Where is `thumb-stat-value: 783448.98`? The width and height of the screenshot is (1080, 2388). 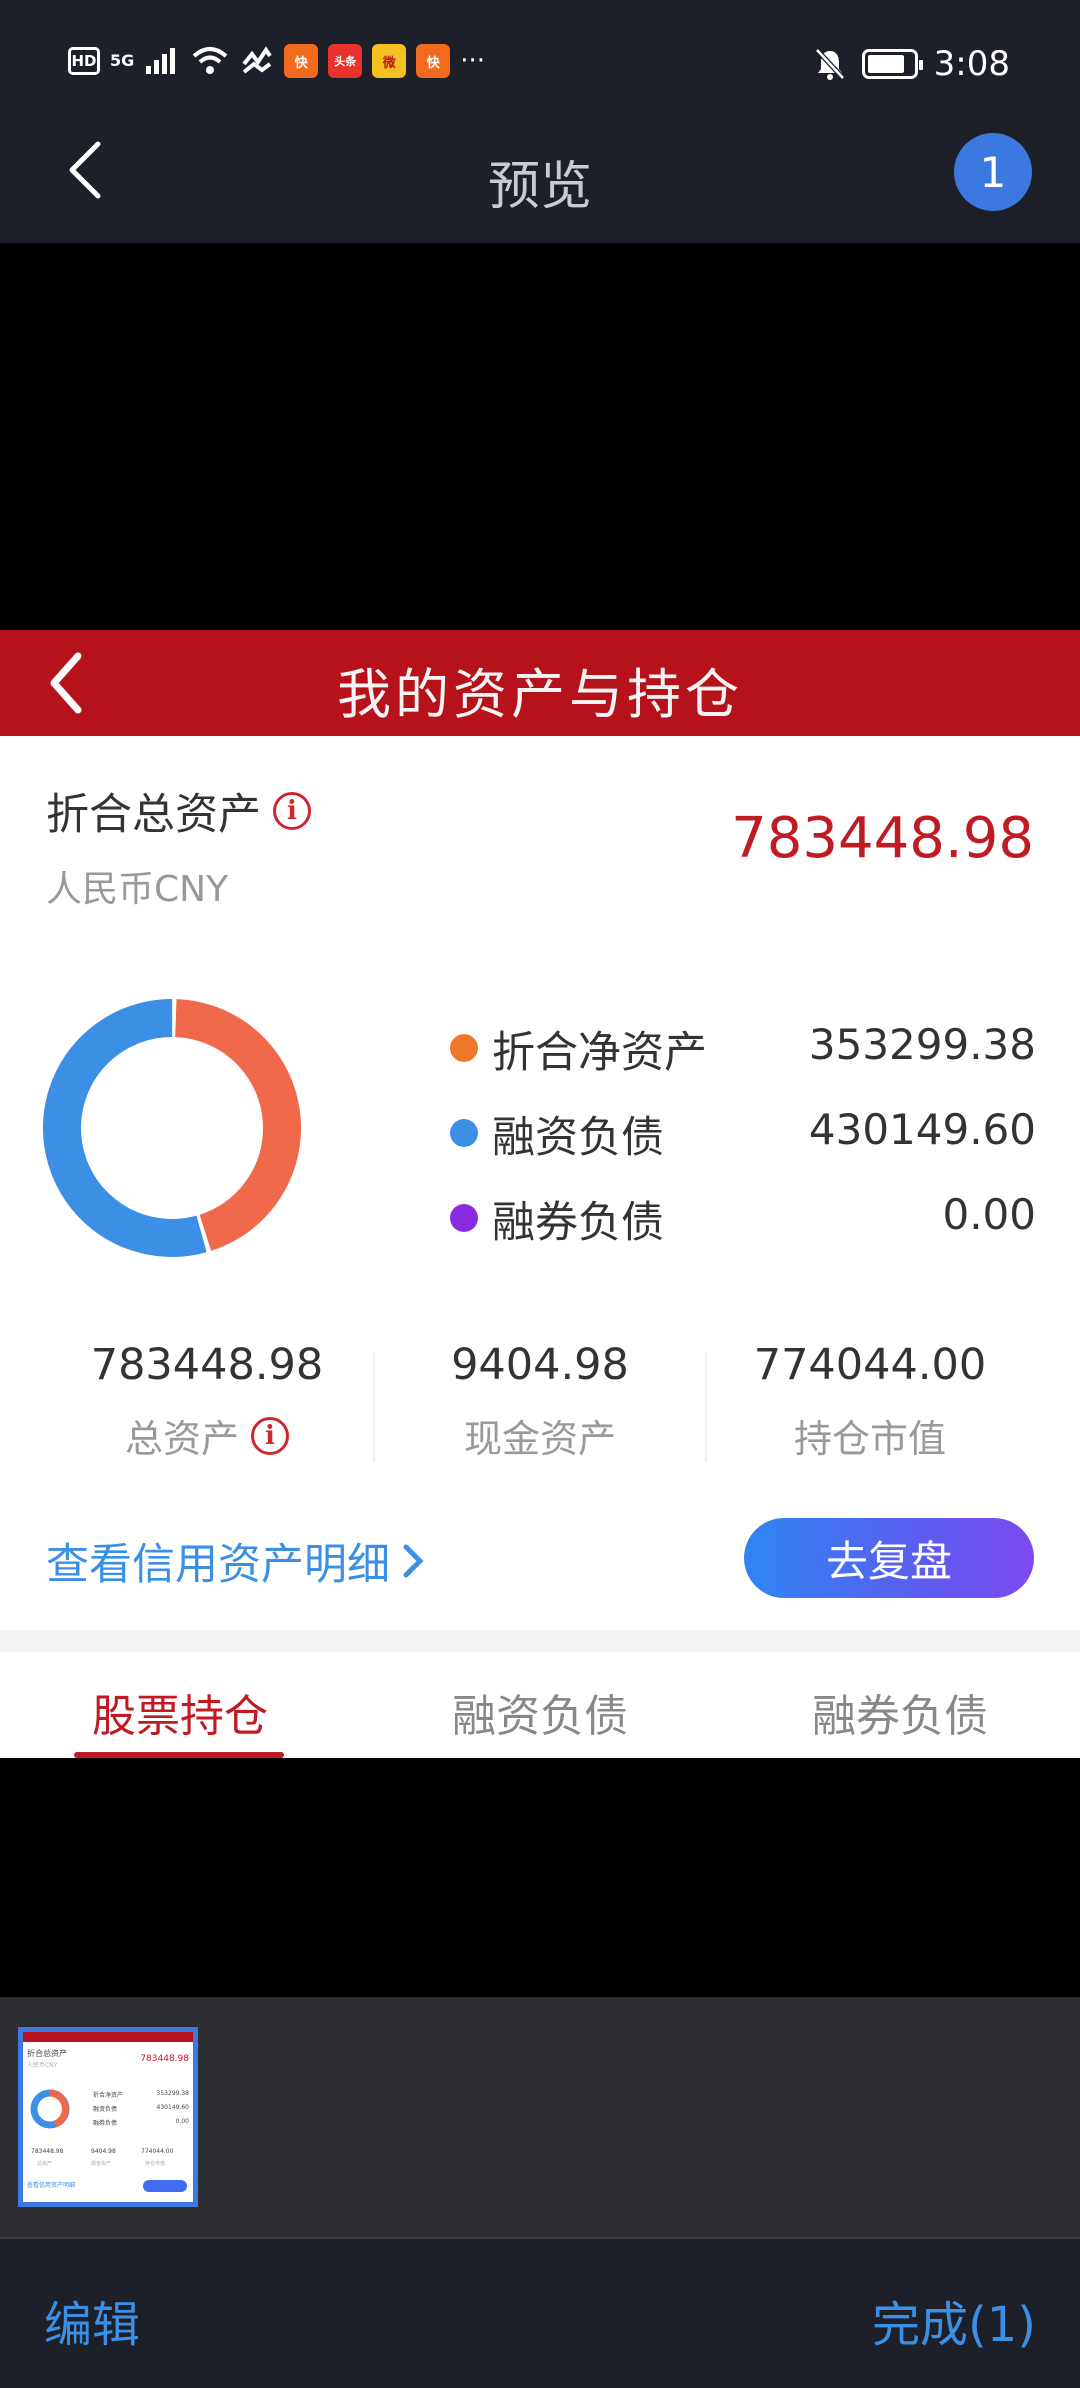 thumb-stat-value: 783448.98 is located at coordinates (47, 2151).